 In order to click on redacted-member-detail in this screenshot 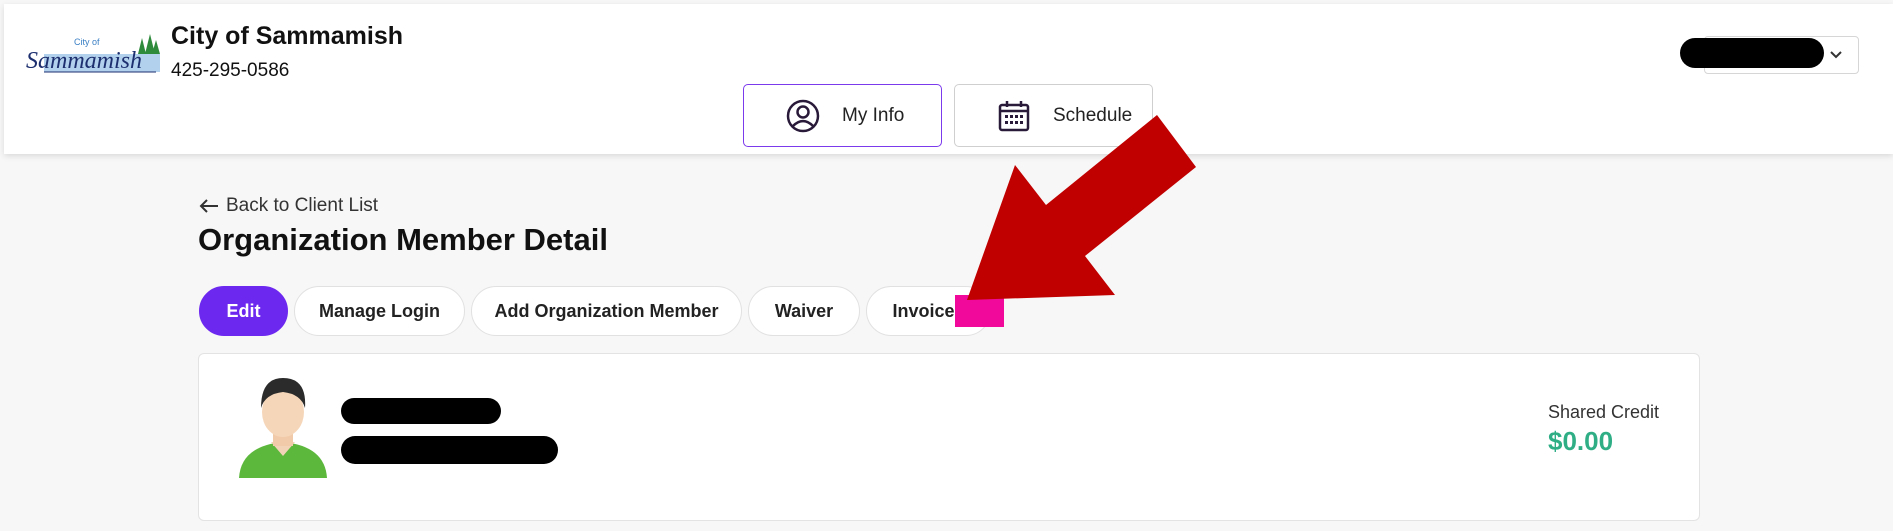, I will do `click(449, 450)`.